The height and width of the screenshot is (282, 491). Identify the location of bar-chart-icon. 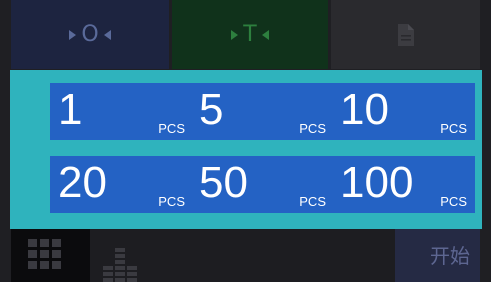
(120, 265).